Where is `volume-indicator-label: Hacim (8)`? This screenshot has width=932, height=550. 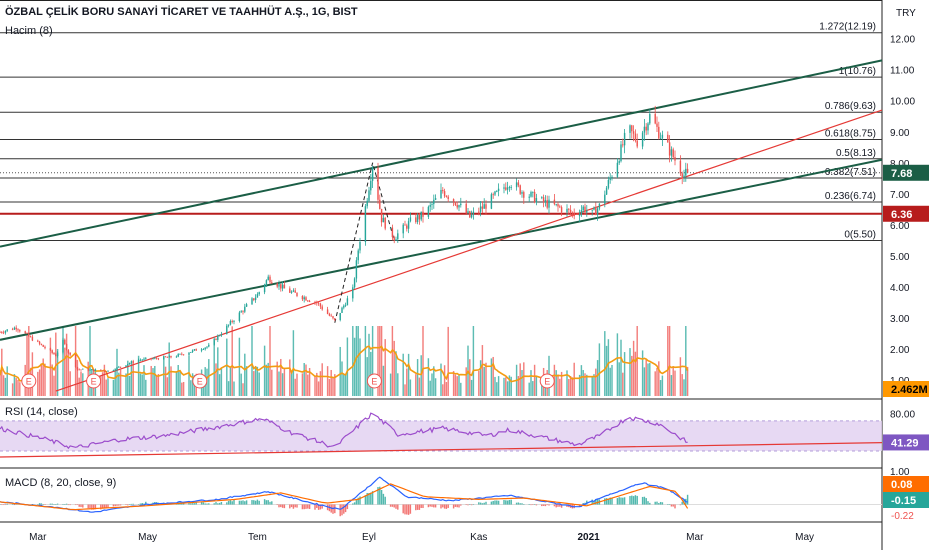
volume-indicator-label: Hacim (8) is located at coordinates (29, 31).